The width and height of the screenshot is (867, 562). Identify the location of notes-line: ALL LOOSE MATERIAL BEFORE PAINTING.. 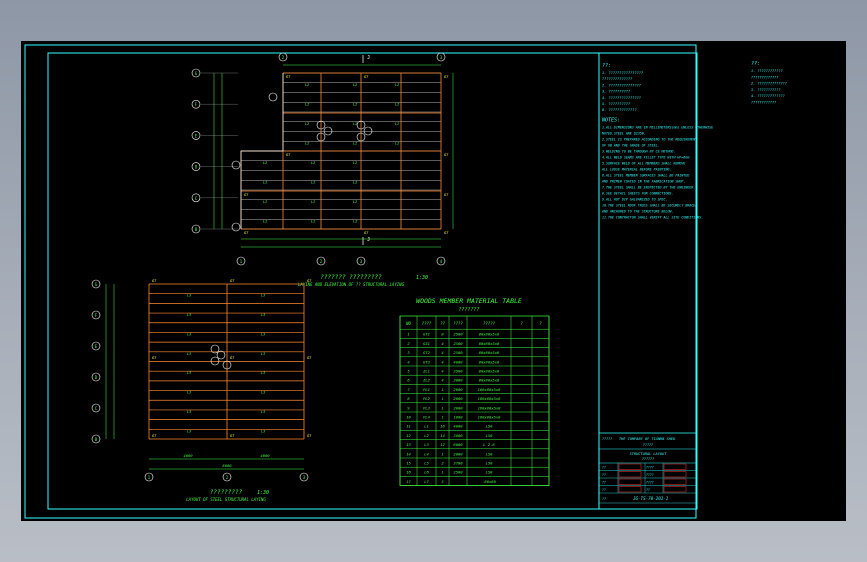
(636, 169).